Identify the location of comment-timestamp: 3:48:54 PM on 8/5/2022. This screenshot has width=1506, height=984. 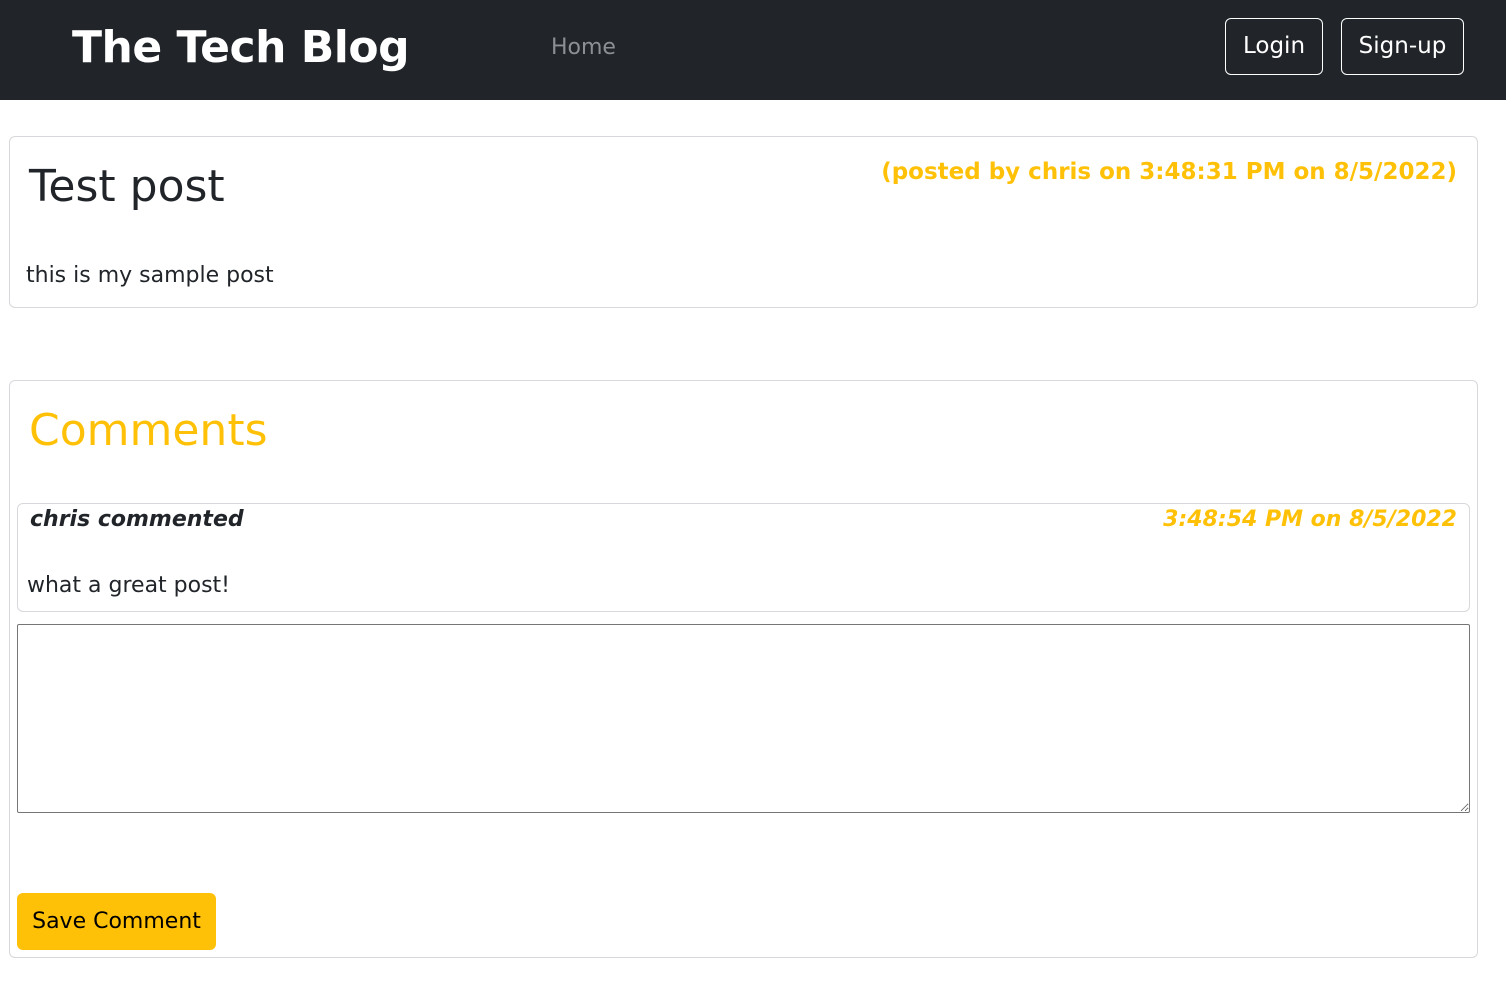
(1310, 519).